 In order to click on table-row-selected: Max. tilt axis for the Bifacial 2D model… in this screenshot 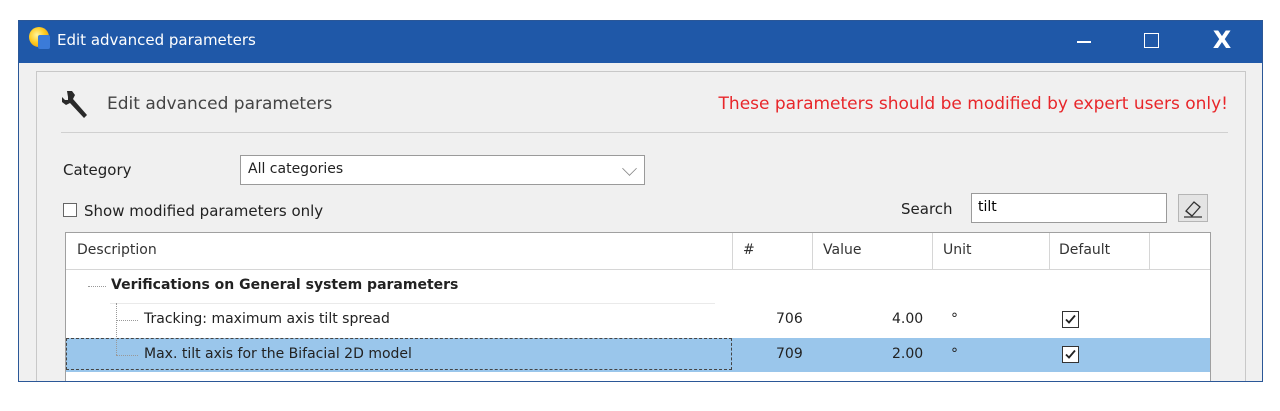, I will do `click(638, 355)`.